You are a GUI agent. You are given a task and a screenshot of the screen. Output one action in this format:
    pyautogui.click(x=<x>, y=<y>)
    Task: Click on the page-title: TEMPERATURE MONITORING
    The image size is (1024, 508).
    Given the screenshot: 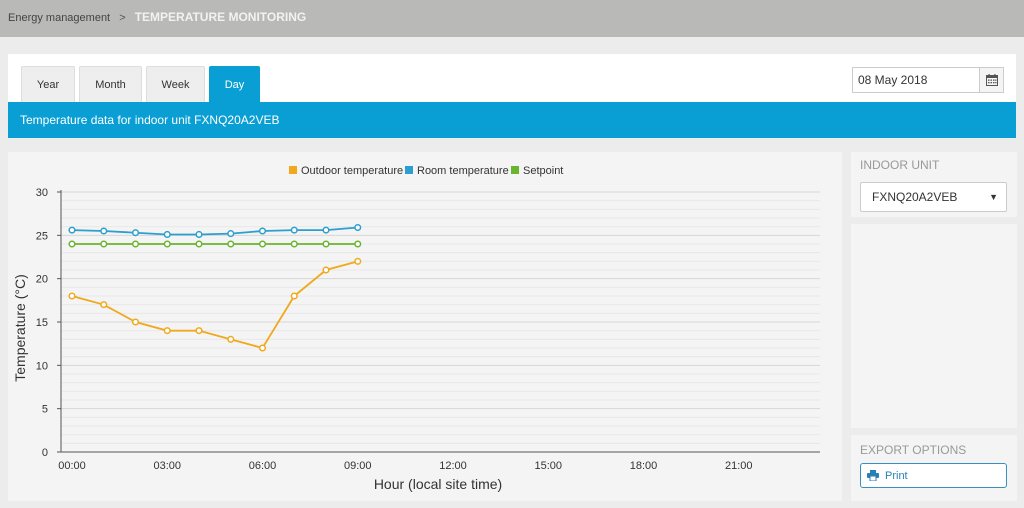 What is the action you would take?
    pyautogui.click(x=220, y=17)
    